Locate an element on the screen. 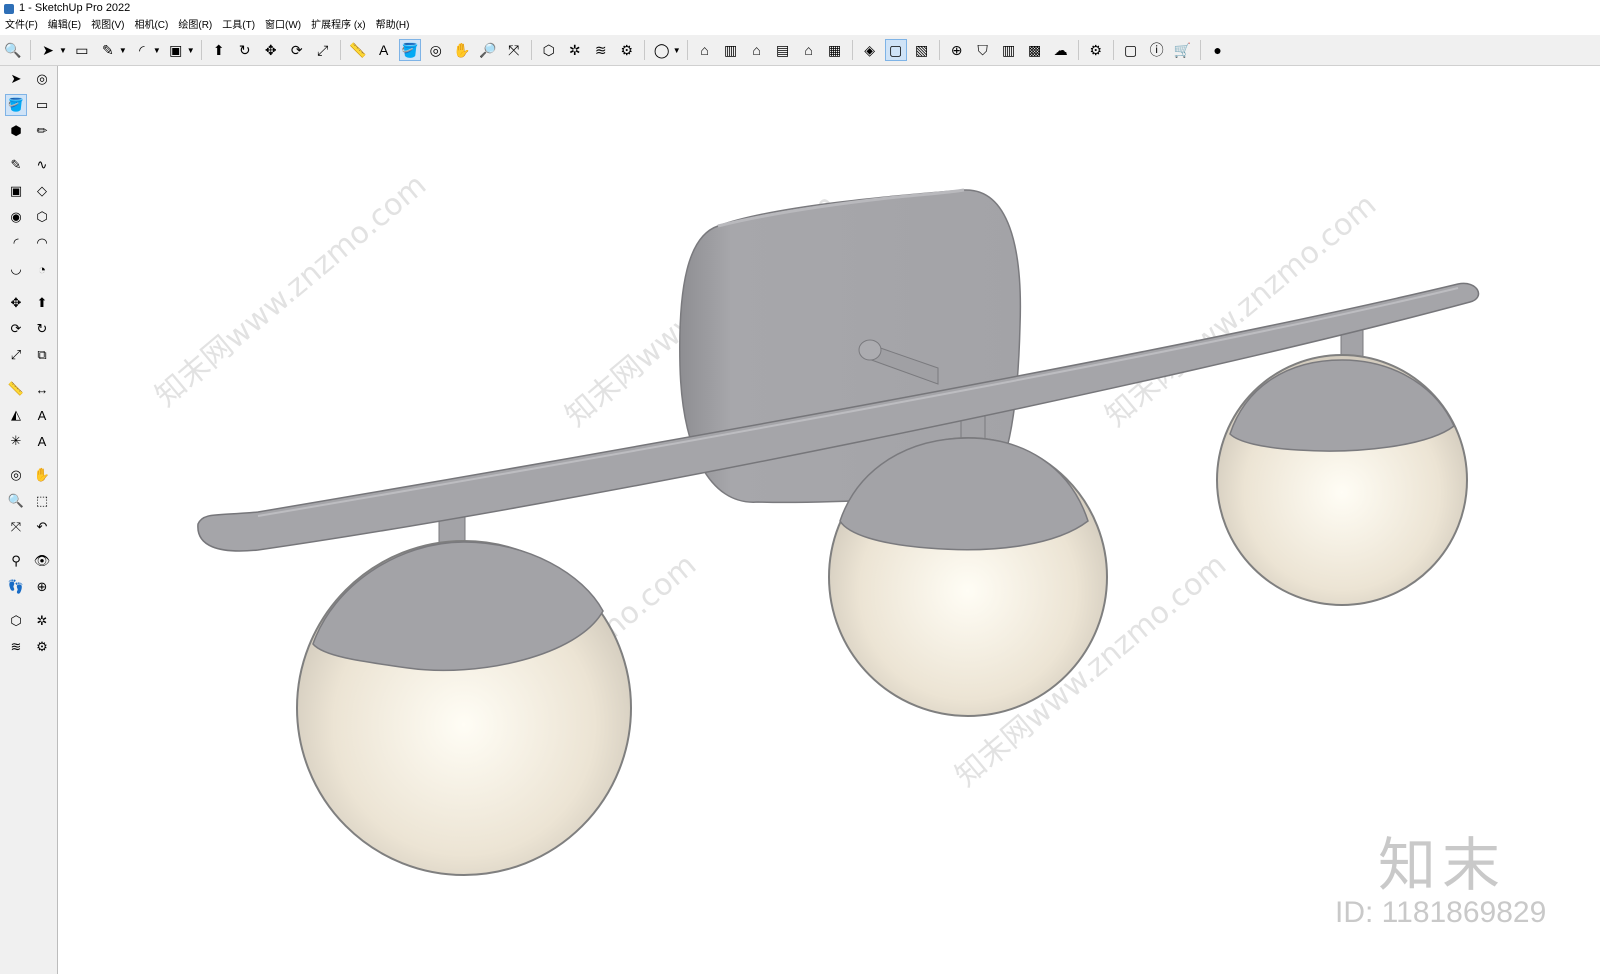 This screenshot has width=1600, height=974. account-icon: ● is located at coordinates (1218, 50).